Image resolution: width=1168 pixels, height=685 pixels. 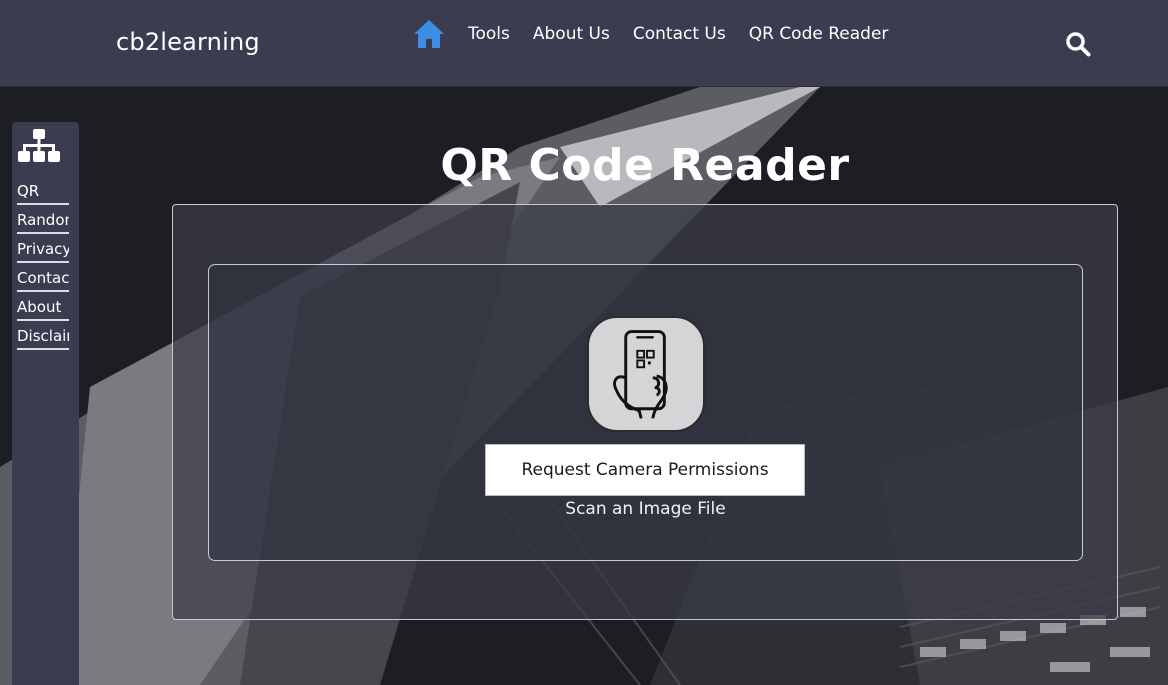 I want to click on scan-image-file-link: Scan an Image File, so click(x=645, y=509).